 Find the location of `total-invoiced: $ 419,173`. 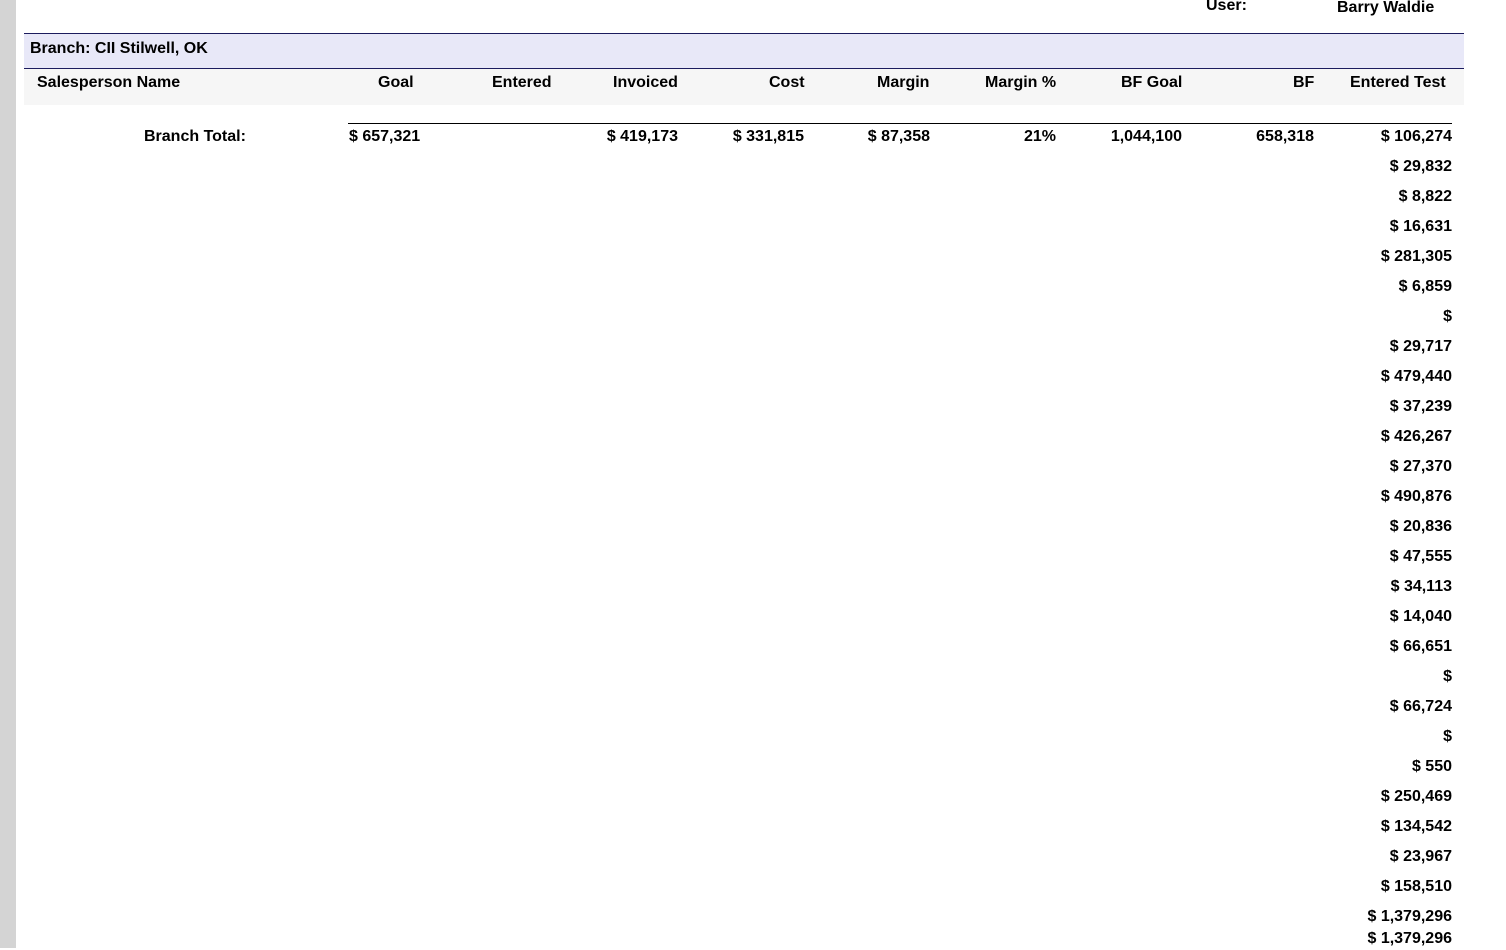

total-invoiced: $ 419,173 is located at coordinates (642, 136).